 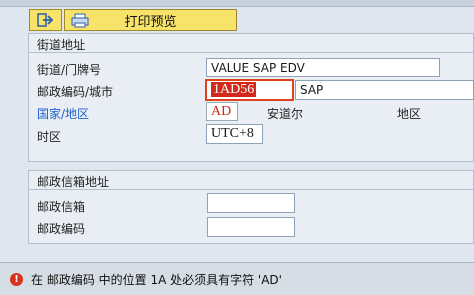 I want to click on region-label: 地区, so click(x=409, y=114).